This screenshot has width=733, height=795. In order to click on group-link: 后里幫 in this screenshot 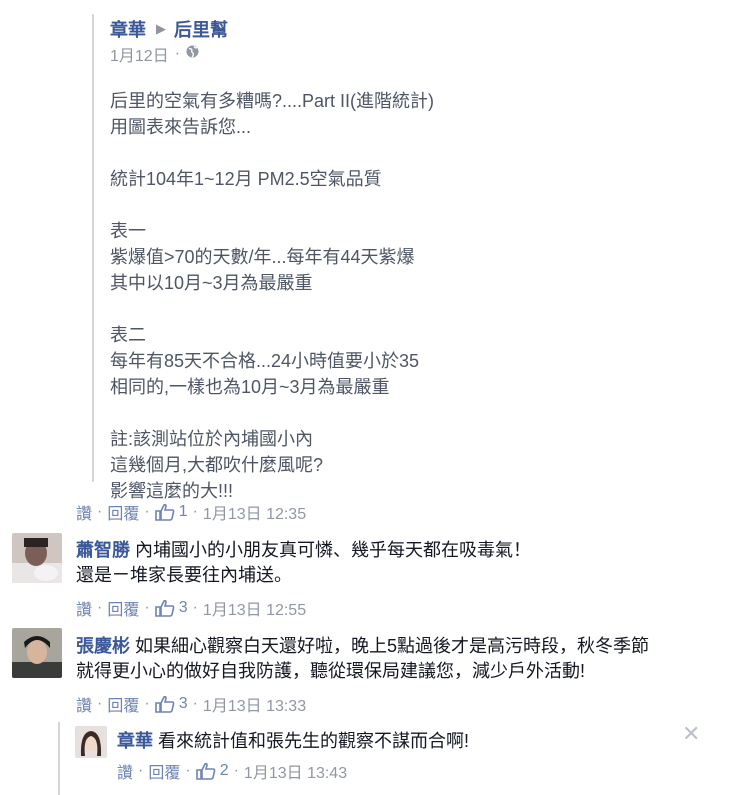, I will do `click(201, 29)`.